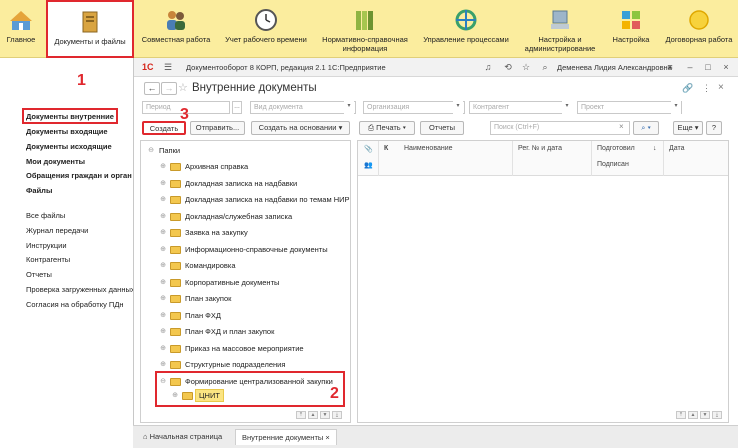  I want to click on close-icon: ×, so click(726, 67).